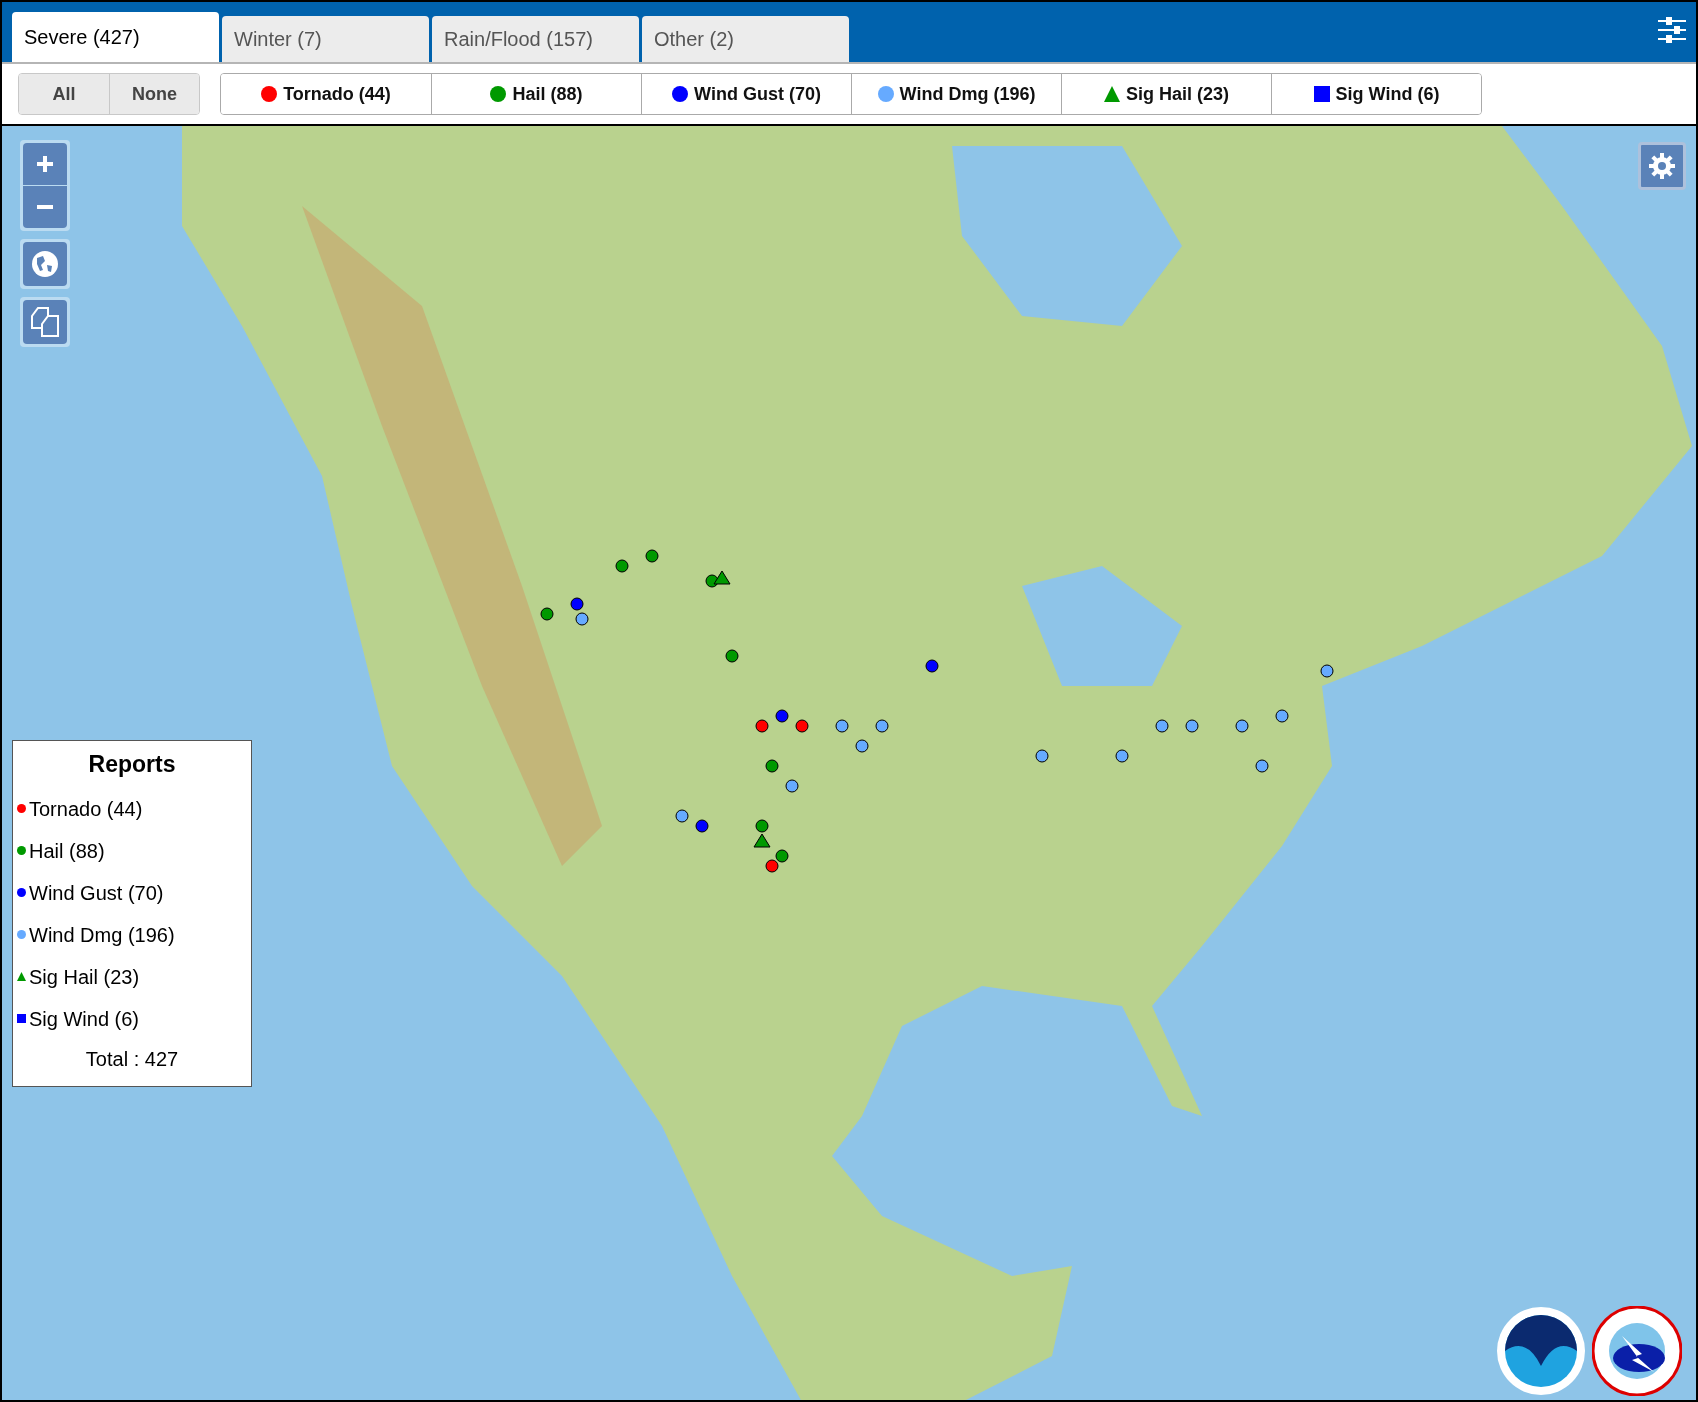 The image size is (1698, 1402). I want to click on filter-button: None, so click(154, 94).